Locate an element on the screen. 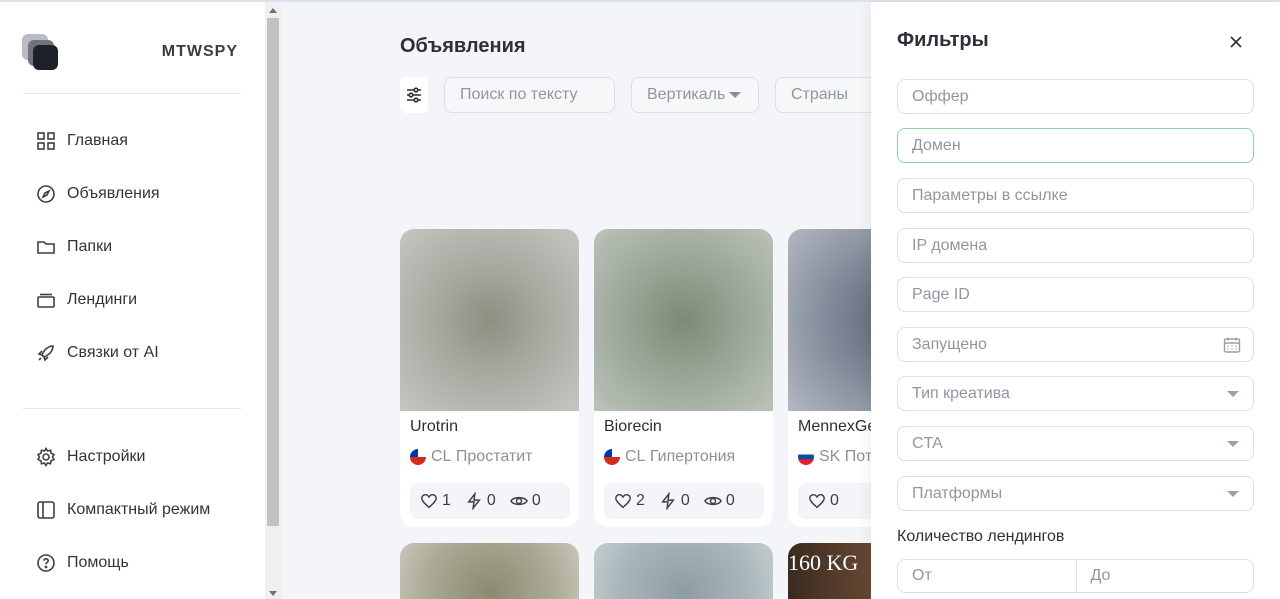 This screenshot has width=1280, height=599. ad-name: Biorecin is located at coordinates (633, 426).